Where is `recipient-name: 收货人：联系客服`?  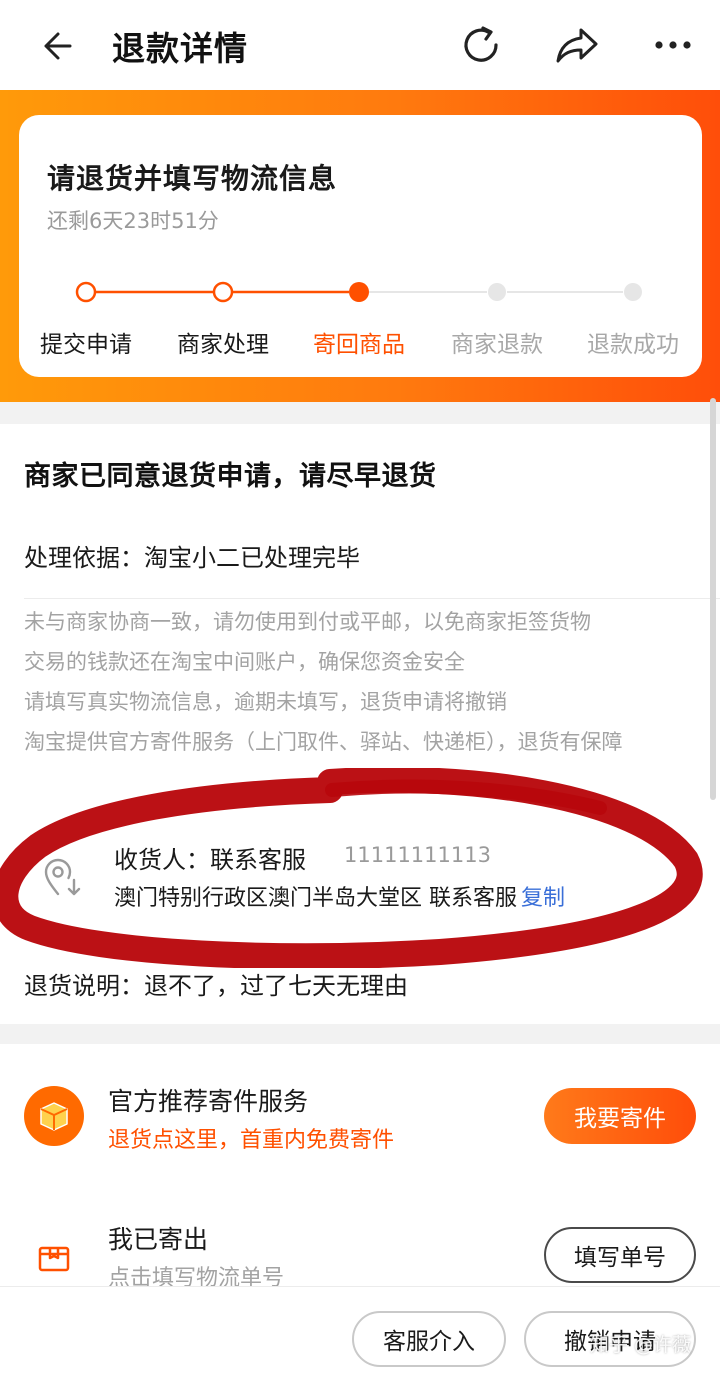 recipient-name: 收货人：联系客服 is located at coordinates (210, 860).